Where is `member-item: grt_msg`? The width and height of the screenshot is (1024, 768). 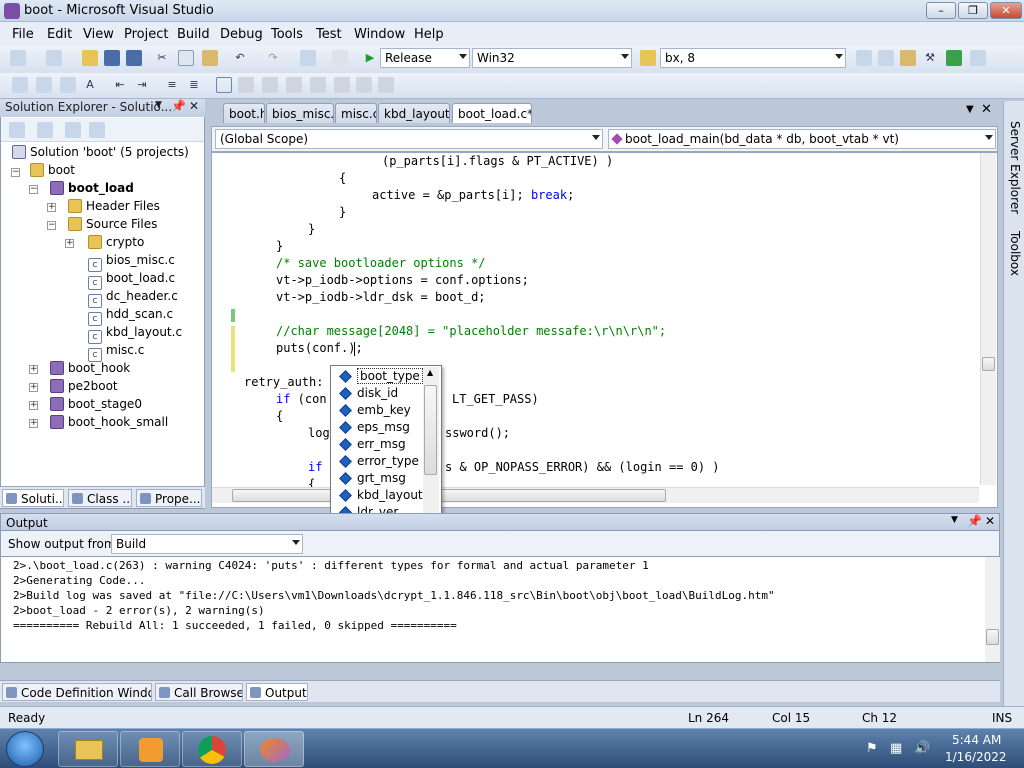
member-item: grt_msg is located at coordinates (378, 478).